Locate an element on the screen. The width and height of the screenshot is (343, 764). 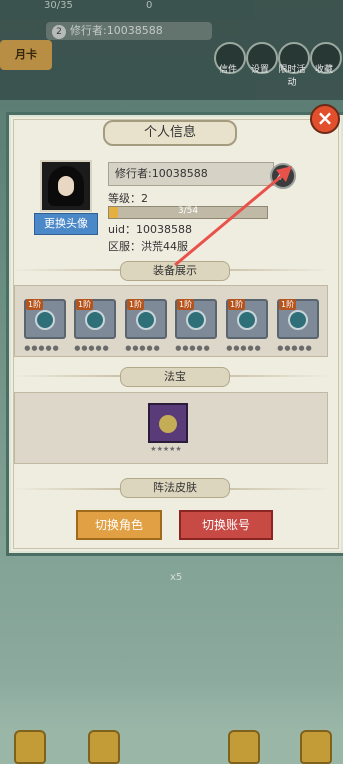
pointer-arrow-icon is located at coordinates (233, 216).